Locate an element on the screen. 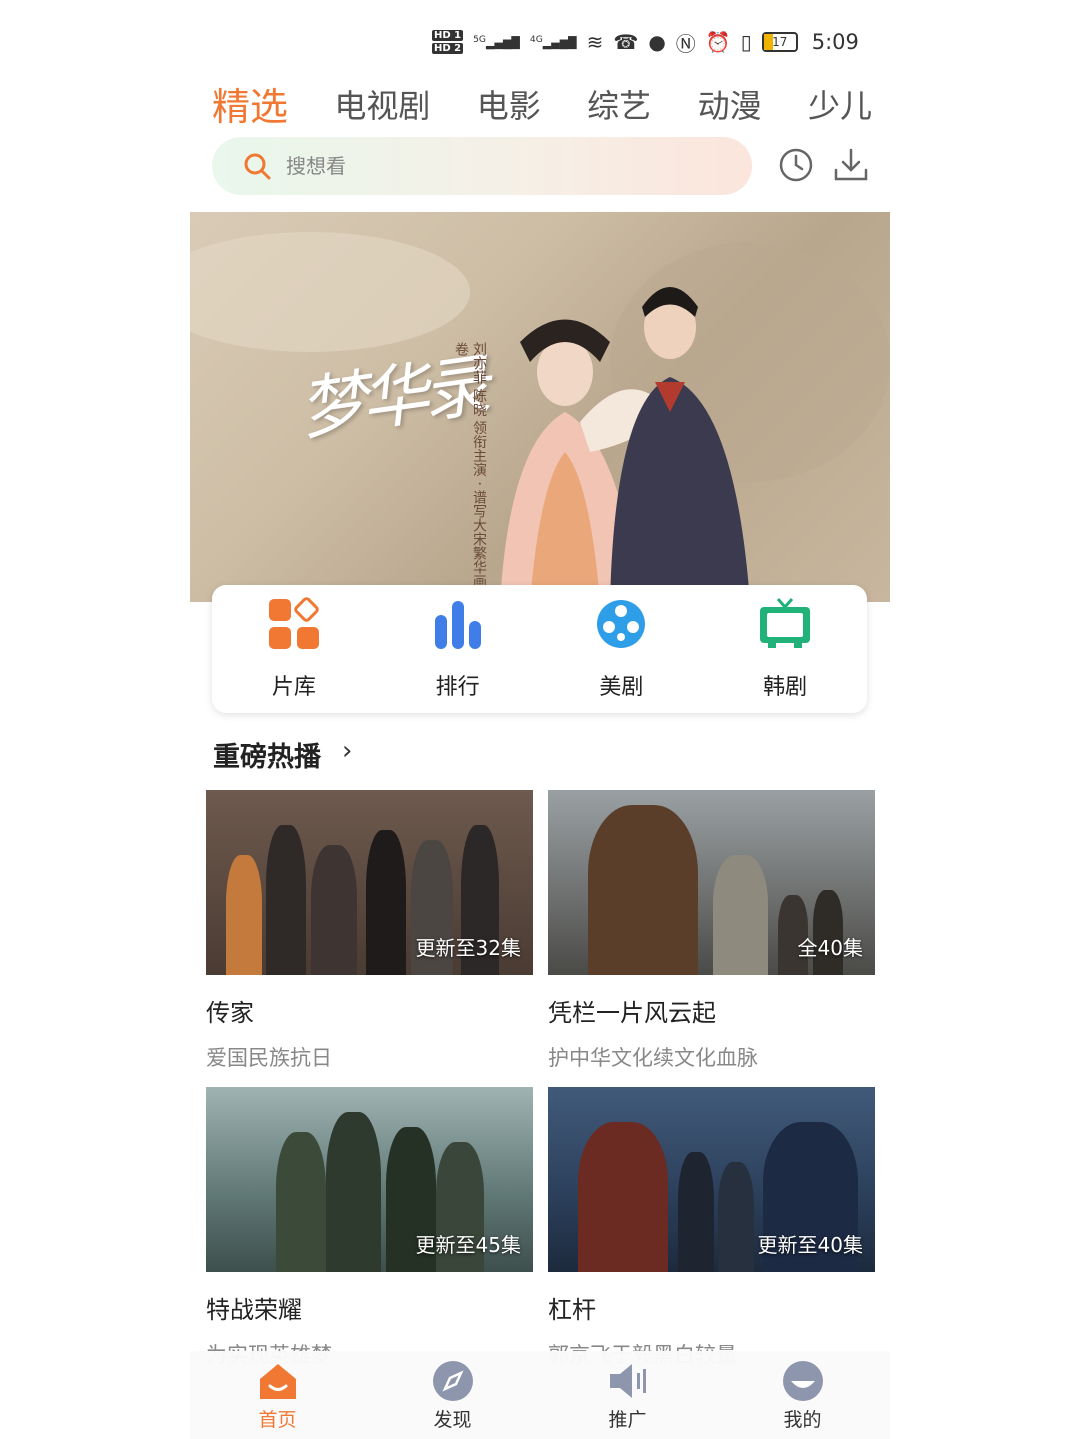  hd-indicator: HD 1 HD 2 is located at coordinates (448, 42).